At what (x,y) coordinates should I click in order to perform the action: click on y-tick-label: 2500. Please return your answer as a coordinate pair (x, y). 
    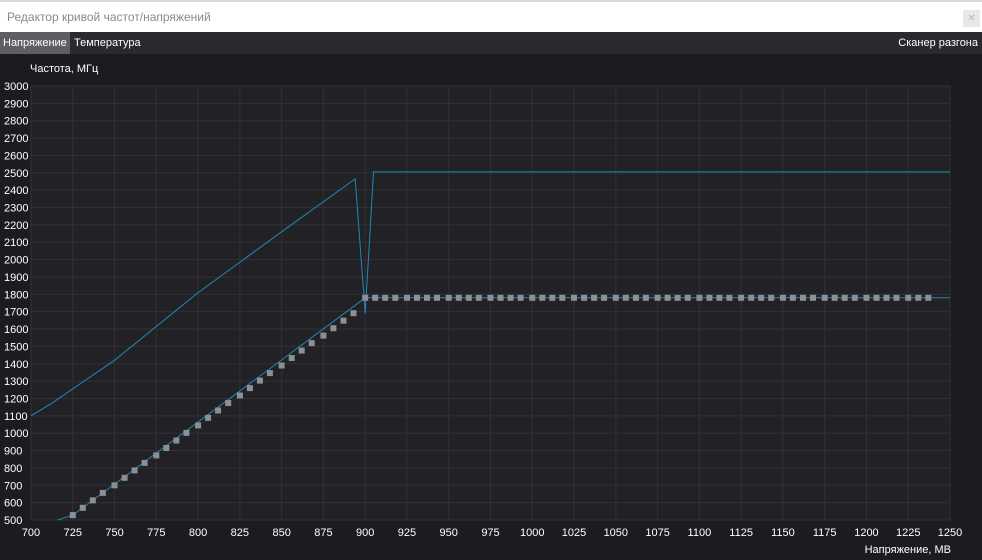
    Looking at the image, I should click on (16, 174).